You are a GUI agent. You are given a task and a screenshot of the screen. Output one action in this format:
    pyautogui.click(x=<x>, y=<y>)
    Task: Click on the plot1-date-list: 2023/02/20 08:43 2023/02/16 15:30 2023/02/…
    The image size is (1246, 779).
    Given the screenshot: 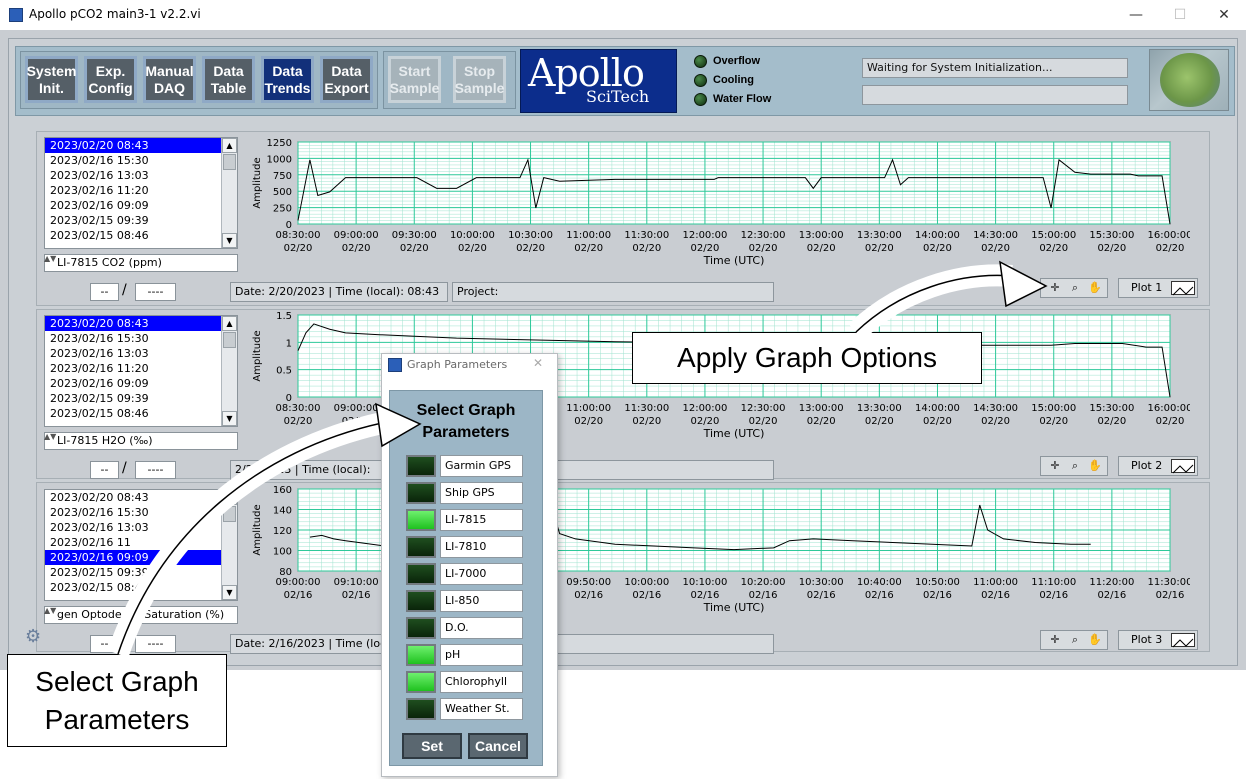 What is the action you would take?
    pyautogui.click(x=141, y=193)
    